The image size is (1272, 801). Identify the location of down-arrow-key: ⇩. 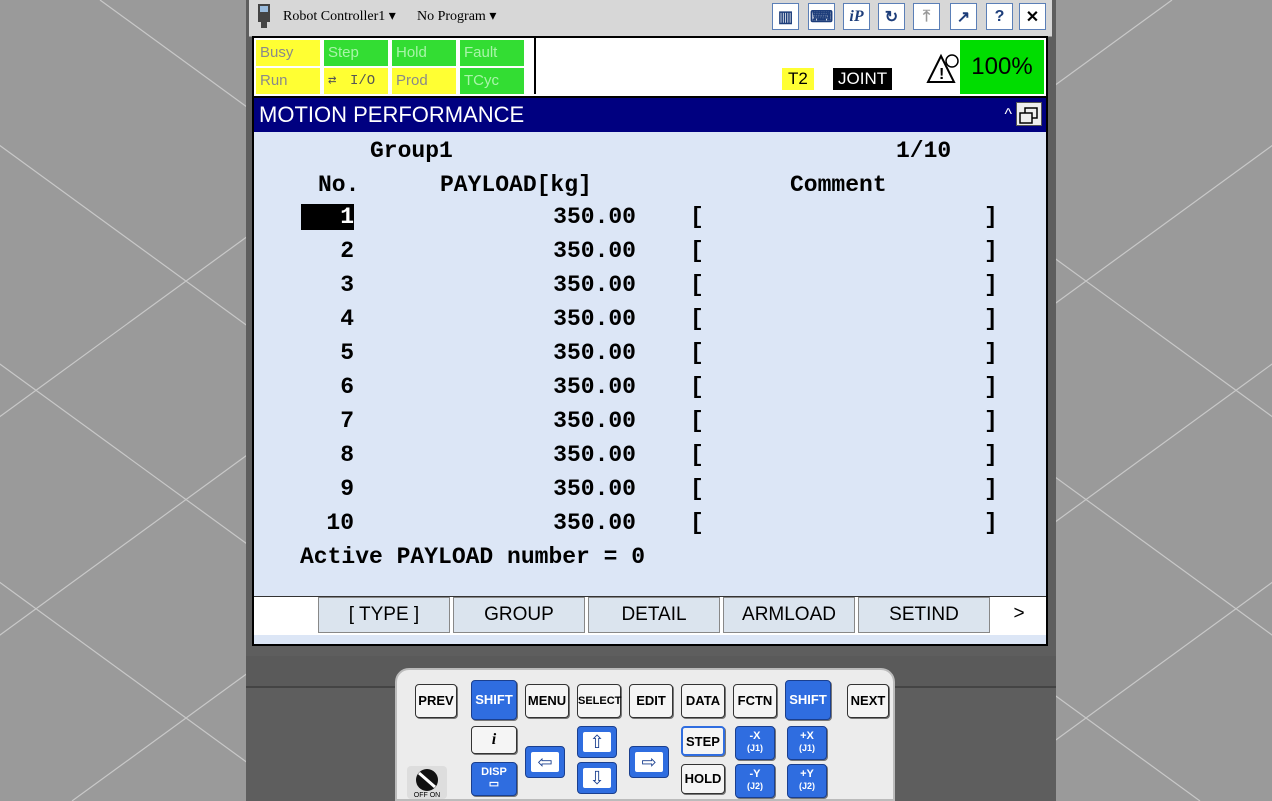
(597, 778).